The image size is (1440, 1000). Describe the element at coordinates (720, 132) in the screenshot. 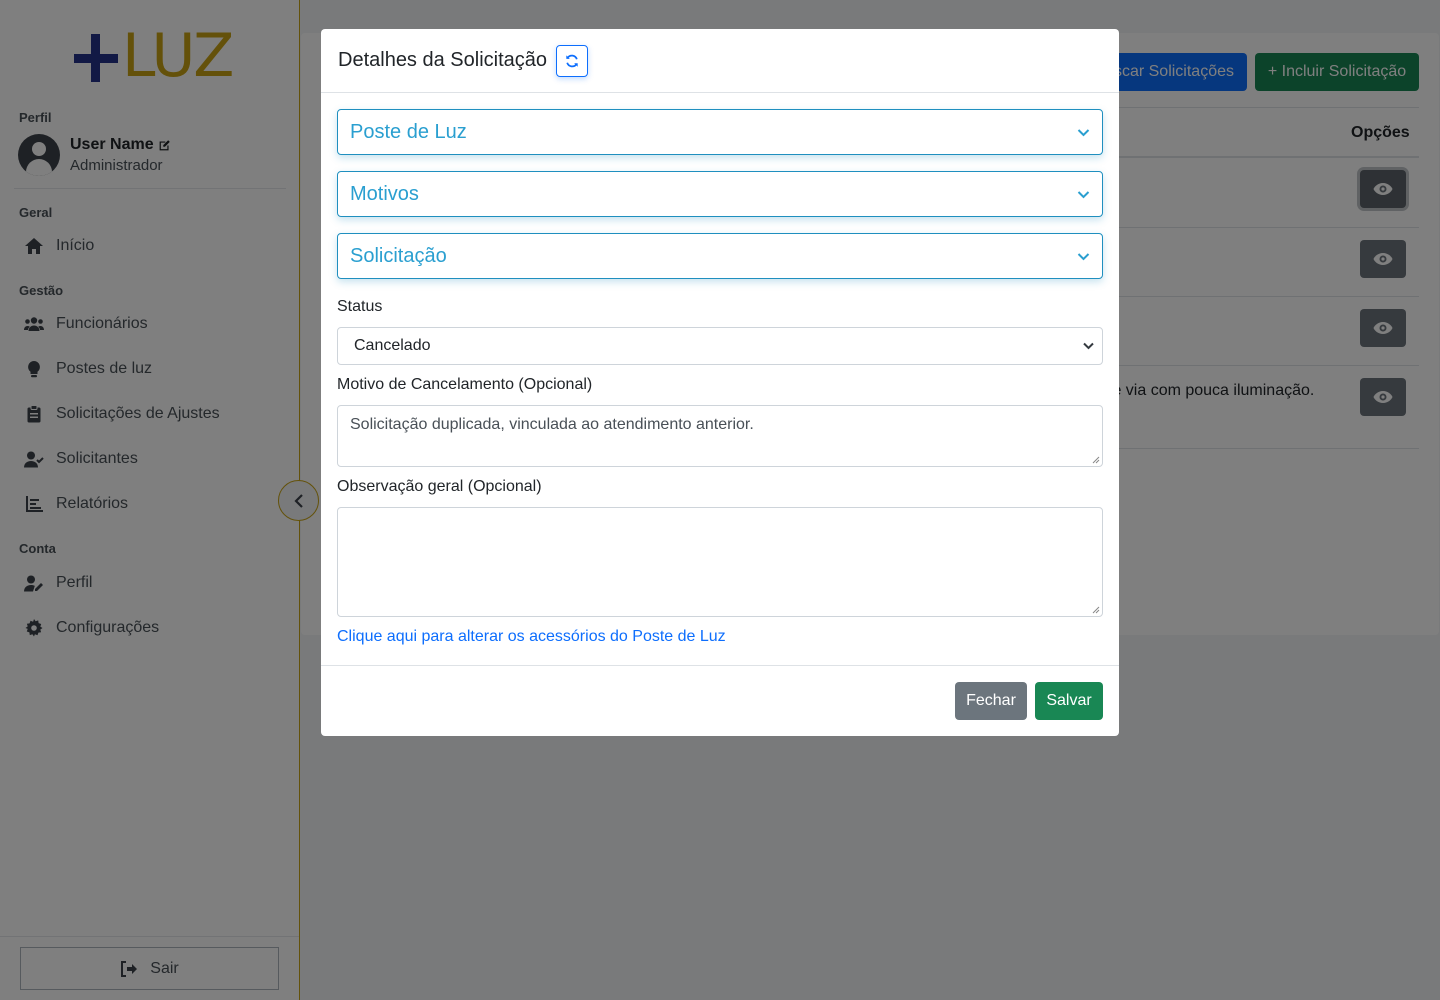

I see `accordion-poste-de-luz: Poste de Luz` at that location.